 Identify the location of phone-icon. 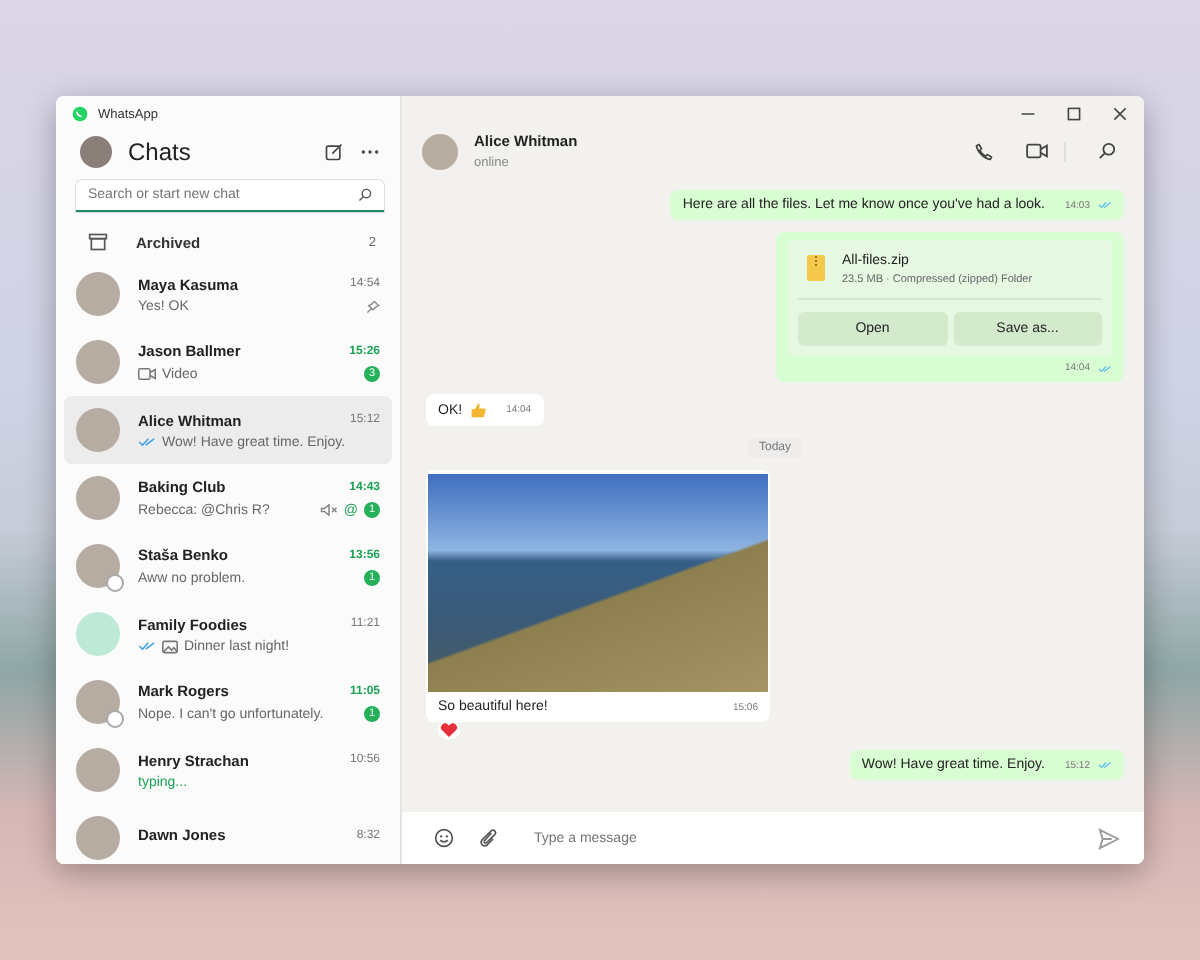
(984, 151).